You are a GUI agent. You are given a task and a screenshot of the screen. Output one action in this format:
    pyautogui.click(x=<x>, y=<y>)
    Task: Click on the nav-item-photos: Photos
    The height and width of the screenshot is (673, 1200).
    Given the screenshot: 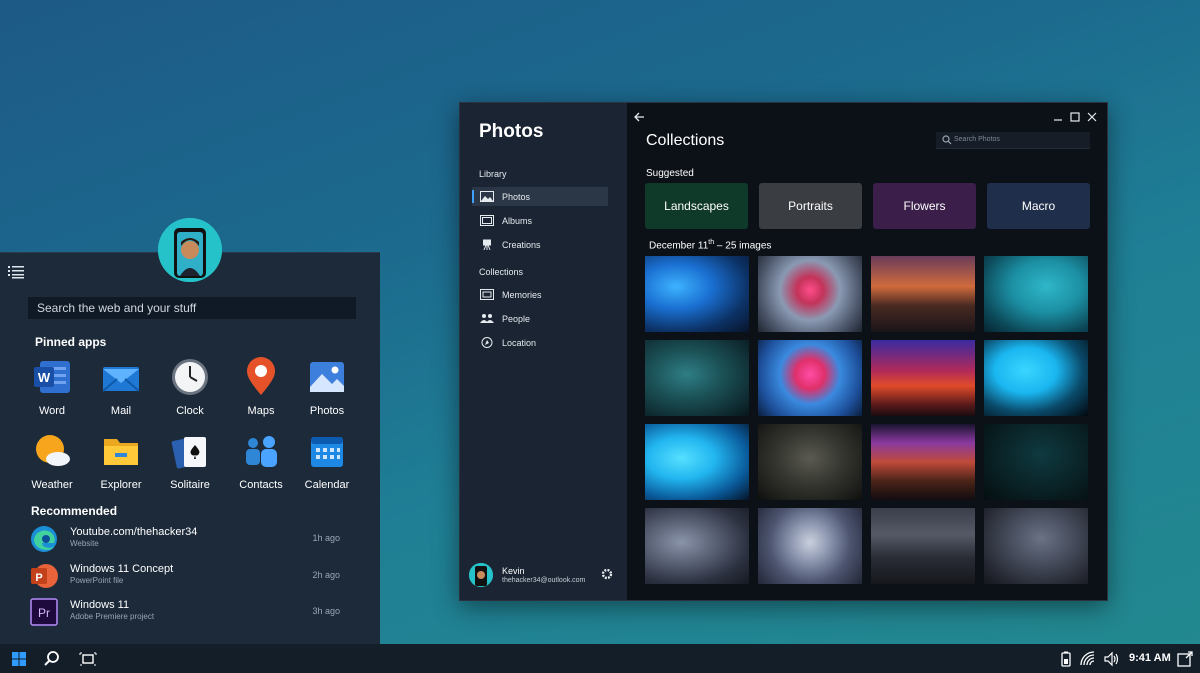 What is the action you would take?
    pyautogui.click(x=540, y=196)
    